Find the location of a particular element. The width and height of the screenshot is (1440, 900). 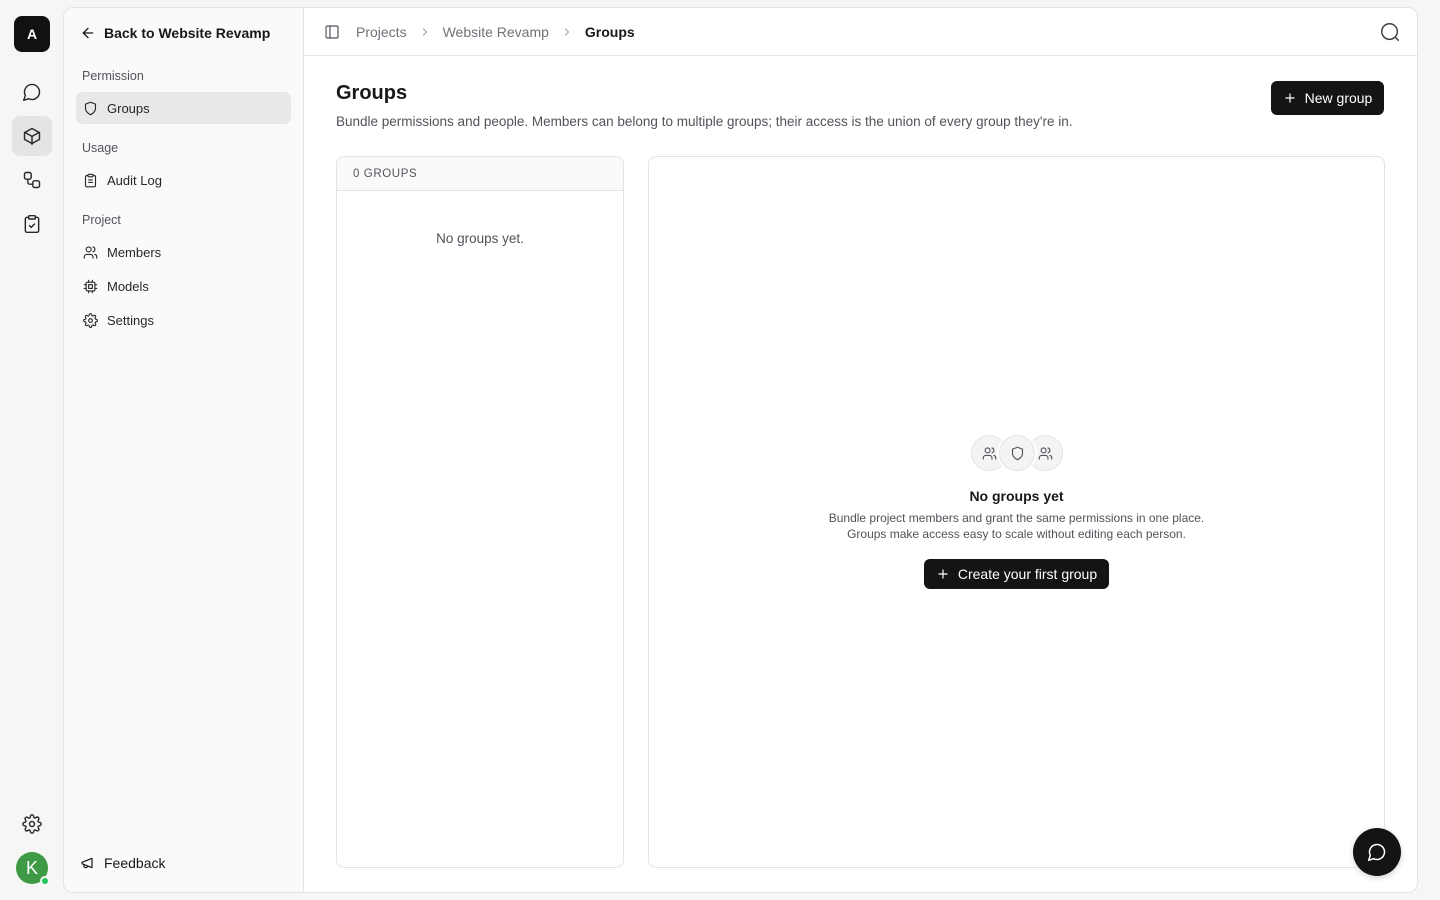

groups-count-label: 0 GROUPS is located at coordinates (480, 174).